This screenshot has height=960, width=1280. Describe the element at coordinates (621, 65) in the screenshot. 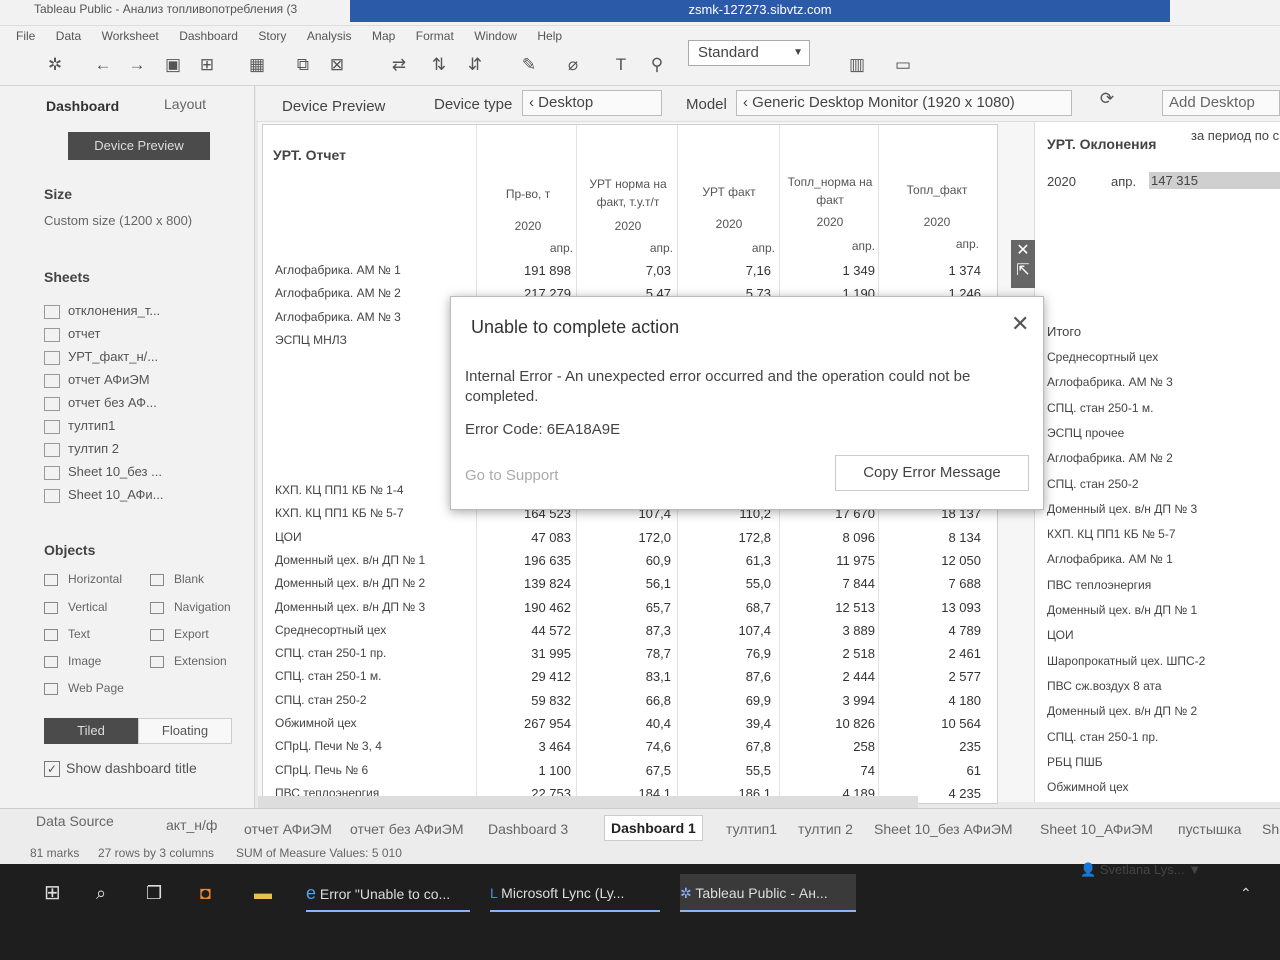

I see `labels-icon: T` at that location.